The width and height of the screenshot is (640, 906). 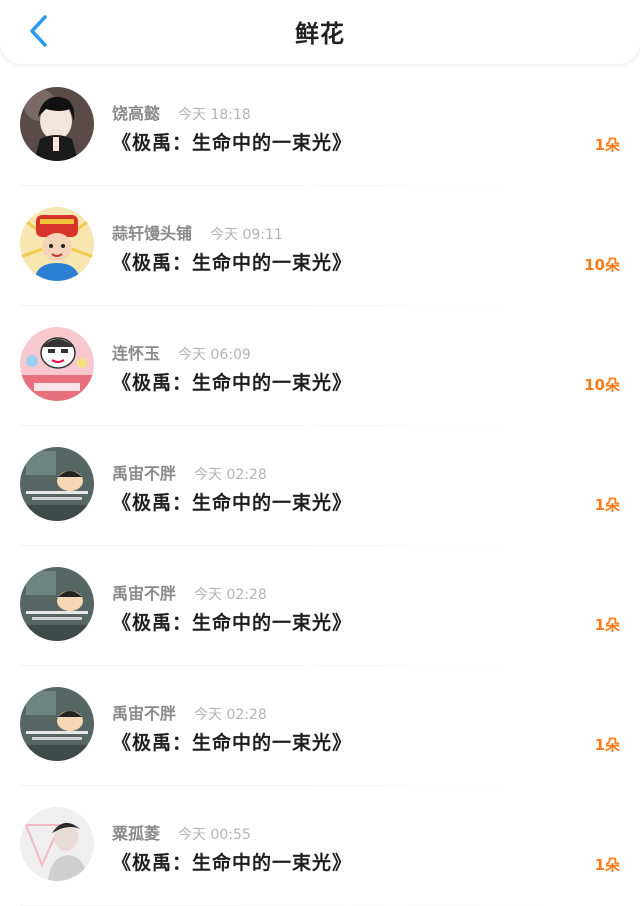 I want to click on avatar-cartoon-pink-icon, so click(x=57, y=364).